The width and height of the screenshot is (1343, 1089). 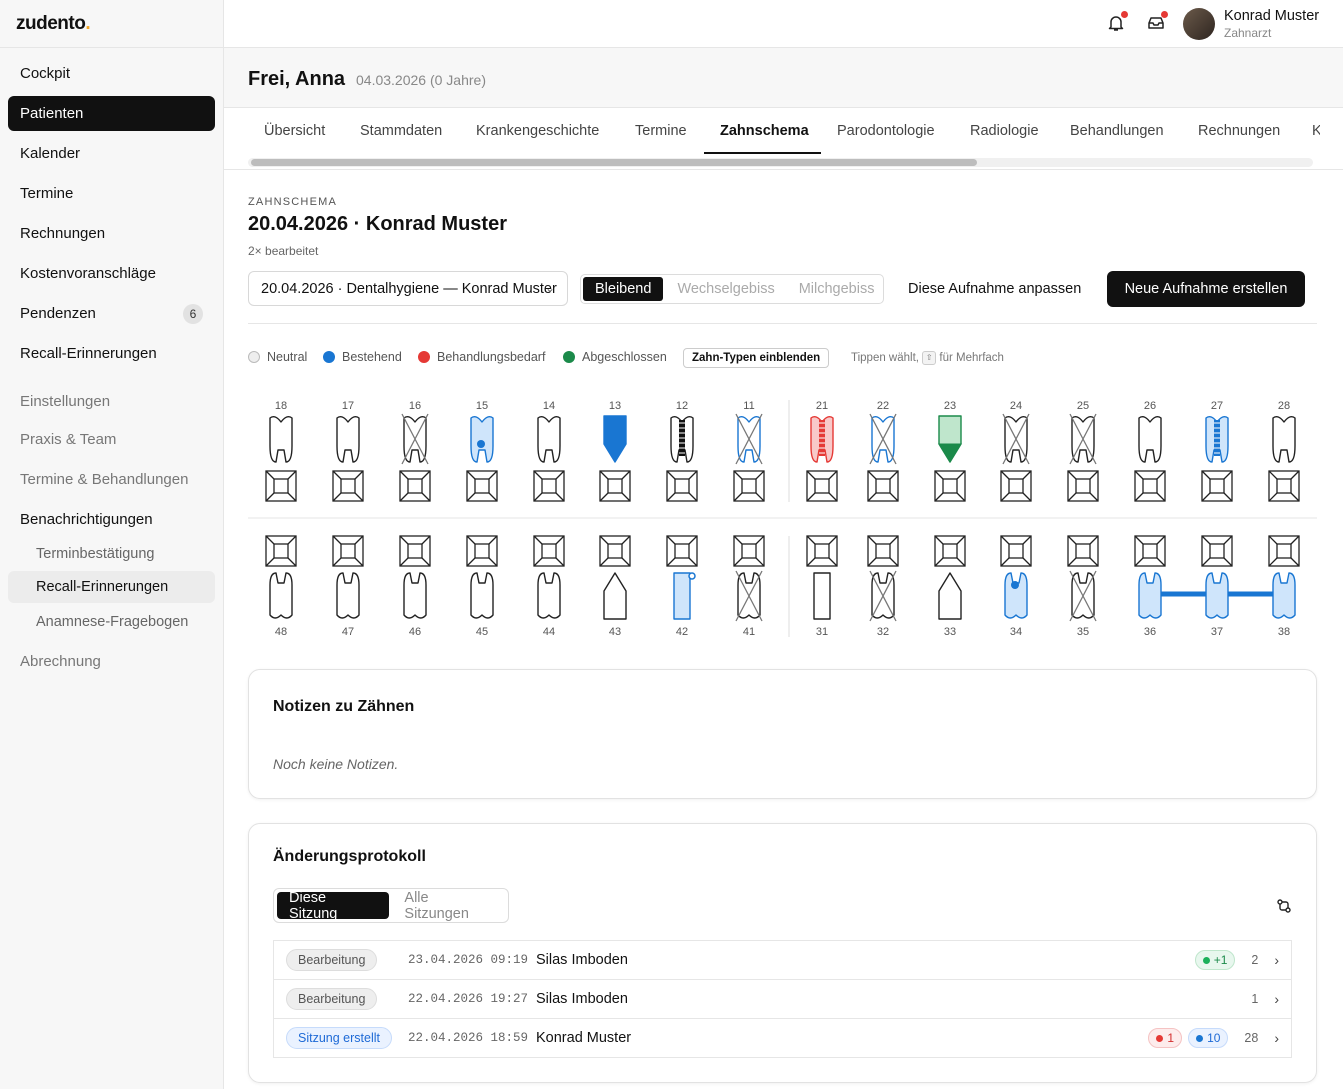 I want to click on timestamp: 23.04.2026 09:19, so click(x=468, y=960).